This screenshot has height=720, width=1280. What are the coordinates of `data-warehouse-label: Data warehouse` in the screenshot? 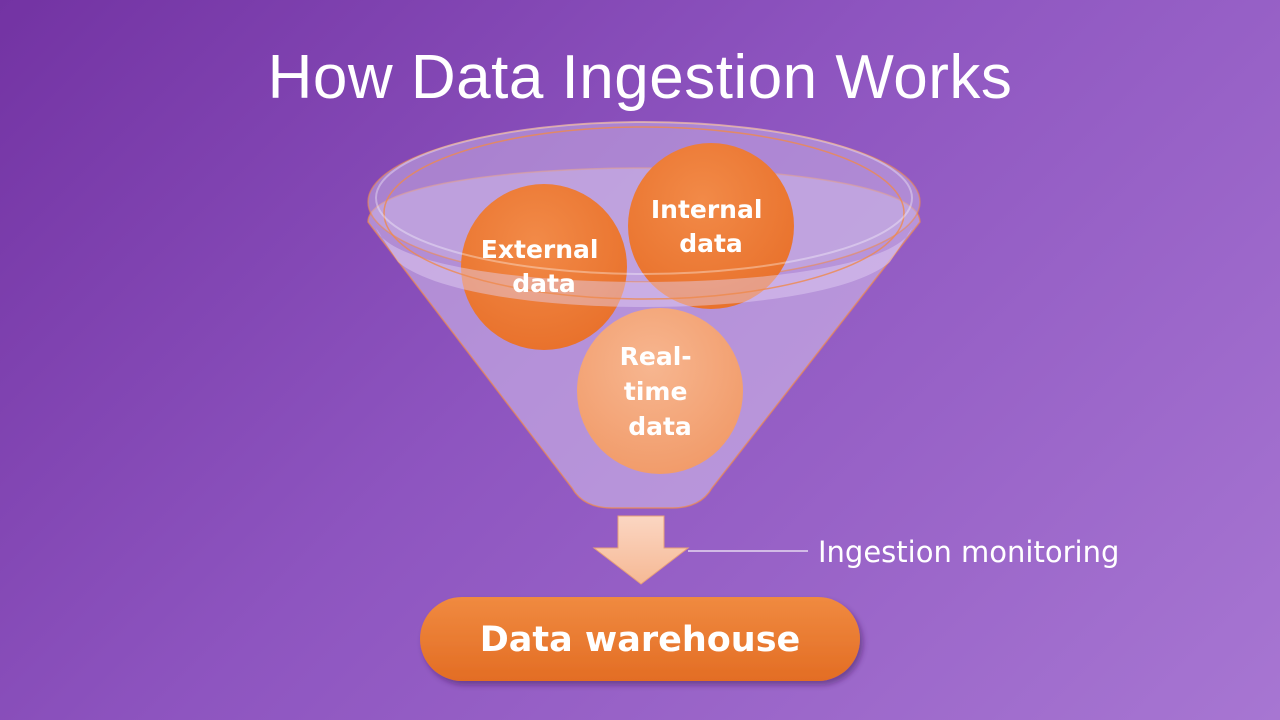 It's located at (640, 640).